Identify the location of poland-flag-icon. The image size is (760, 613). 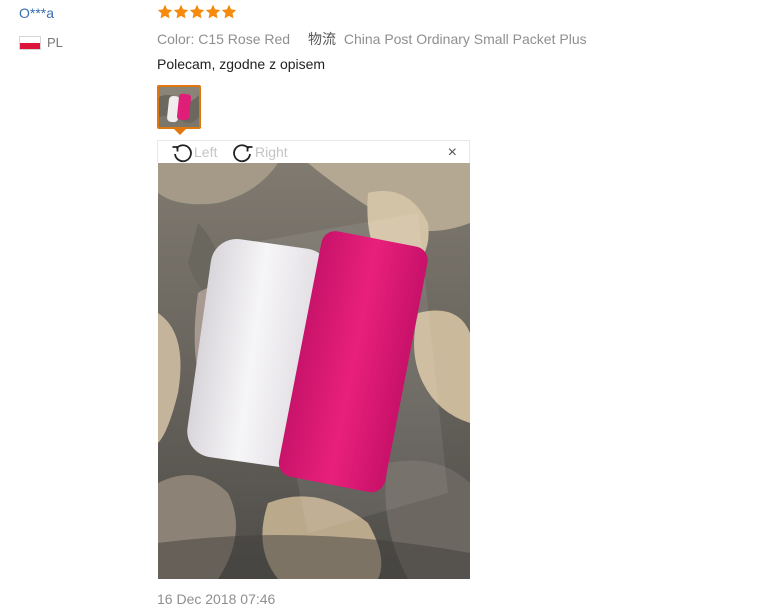
(30, 42).